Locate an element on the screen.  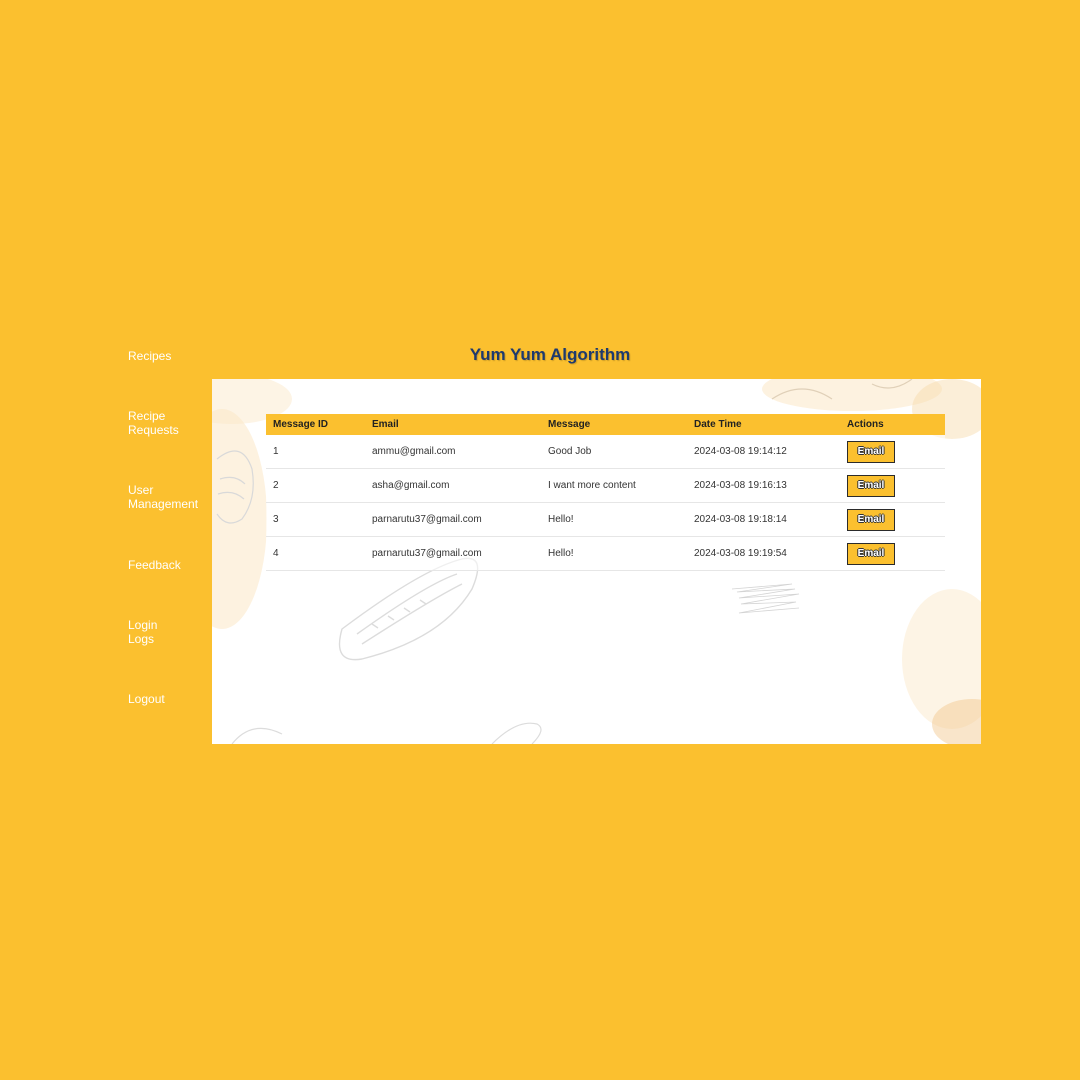
cell-date-time: 2024-03-08 19:14:12 is located at coordinates (763, 452).